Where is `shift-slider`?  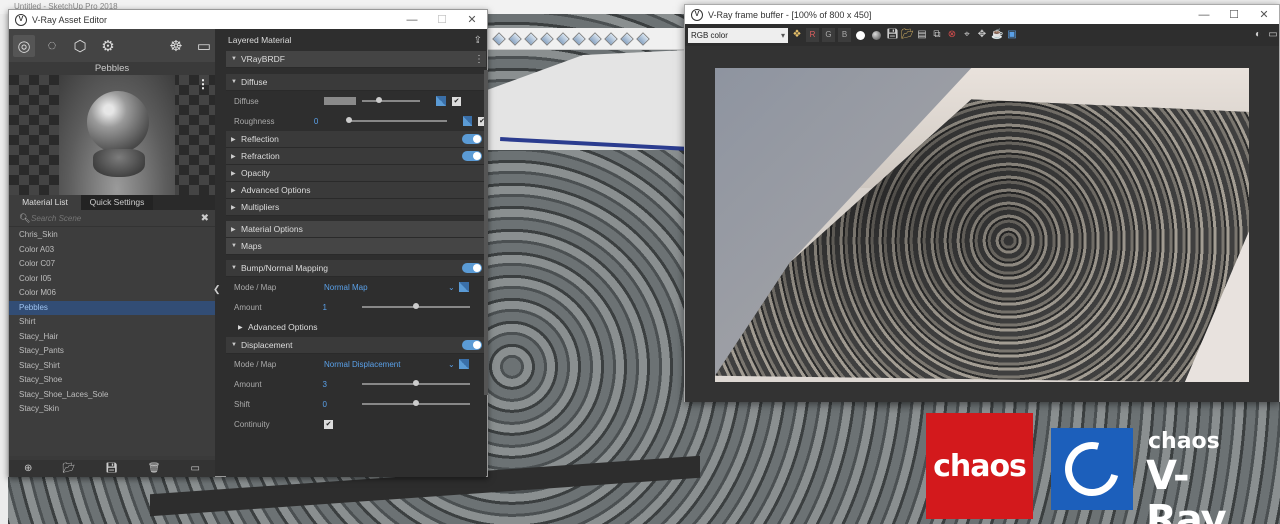
shift-slider is located at coordinates (415, 403).